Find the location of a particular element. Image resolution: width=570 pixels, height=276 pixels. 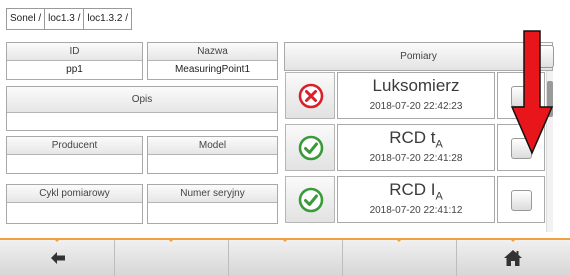

model-field: Model is located at coordinates (212, 155).